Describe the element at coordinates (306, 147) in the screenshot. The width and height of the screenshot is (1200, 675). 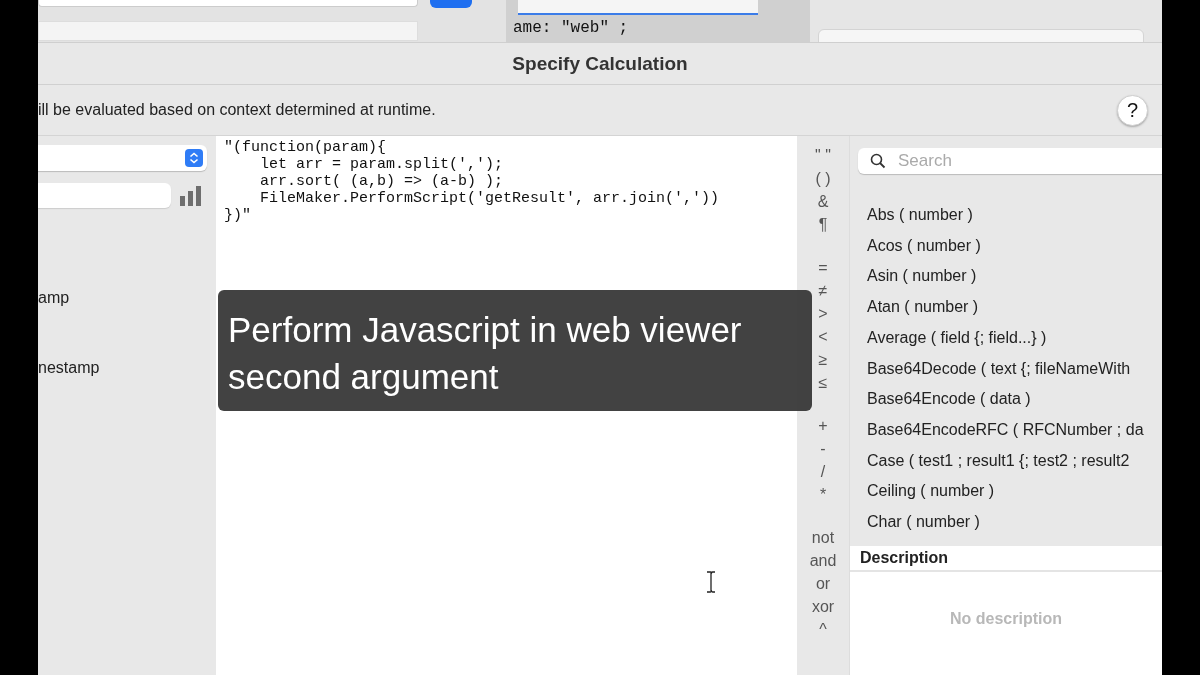
I see `formula-line: "(function(param){` at that location.